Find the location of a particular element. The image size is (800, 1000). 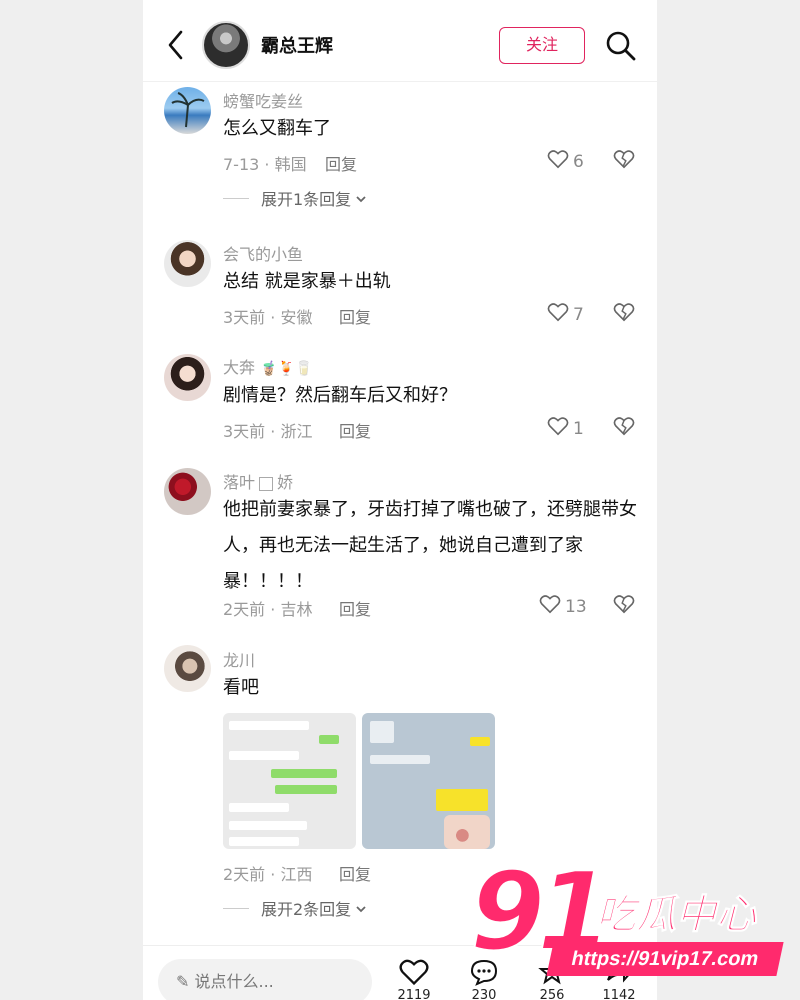

pencil-icon: ✎ is located at coordinates (183, 981).